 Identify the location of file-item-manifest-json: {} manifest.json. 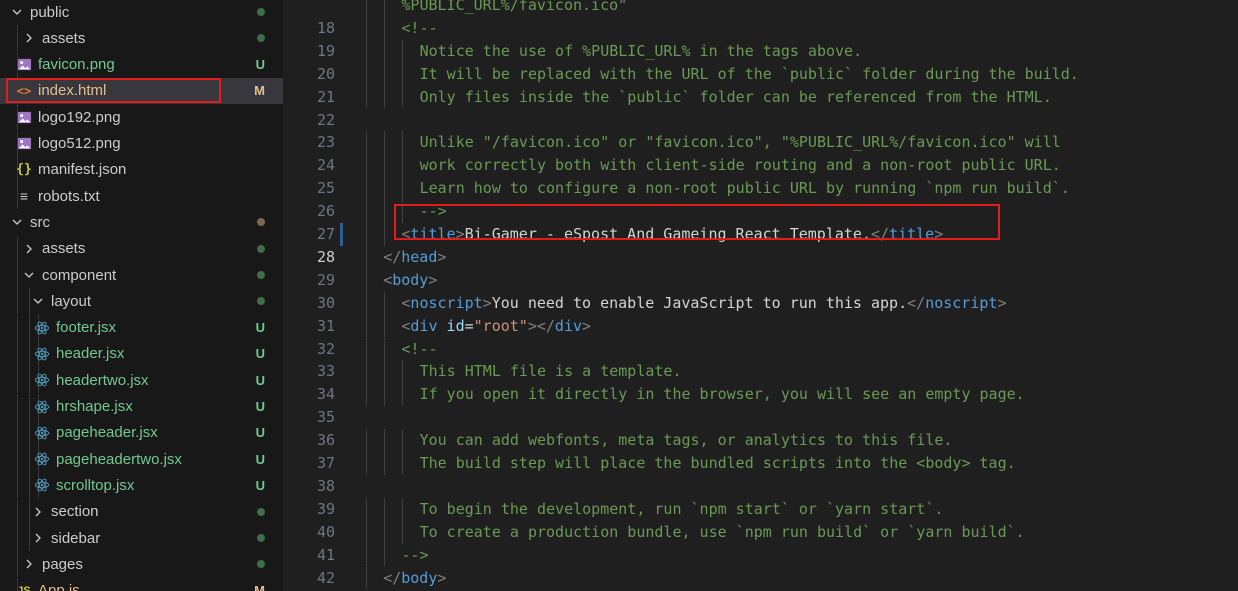
(141, 169).